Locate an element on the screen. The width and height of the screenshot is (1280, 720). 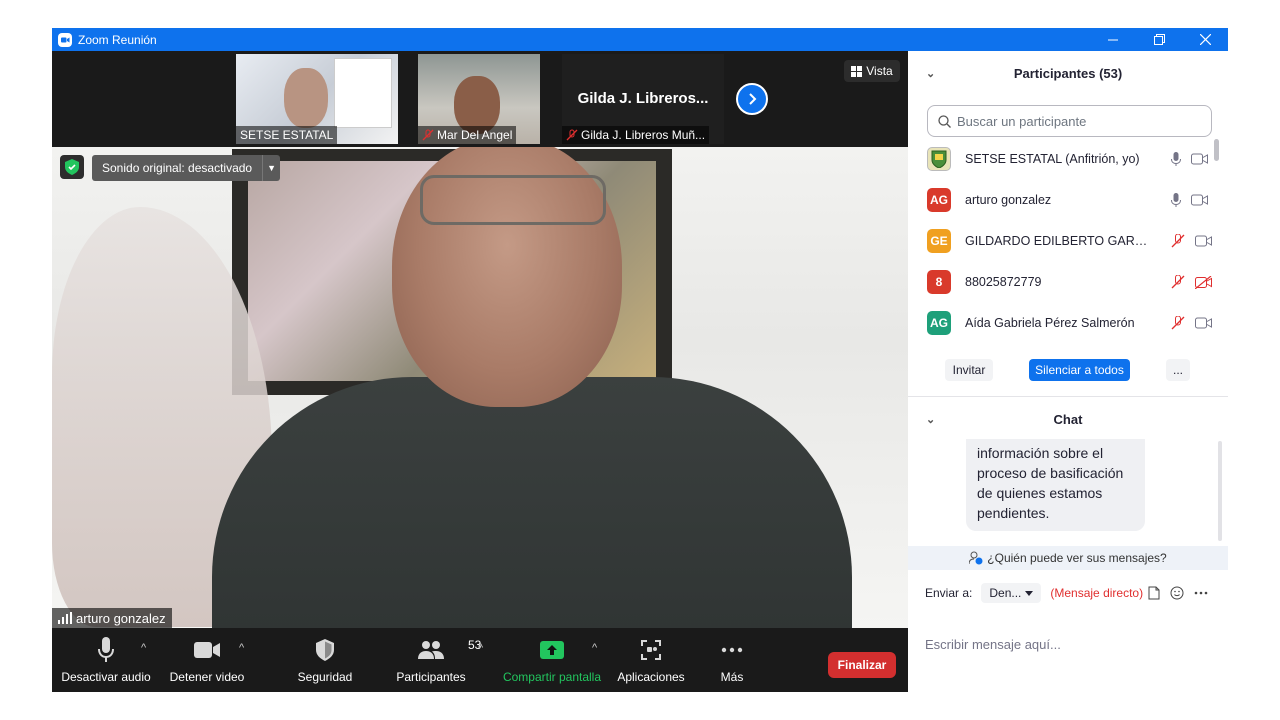
chat-scrollbar is located at coordinates (1220, 491).